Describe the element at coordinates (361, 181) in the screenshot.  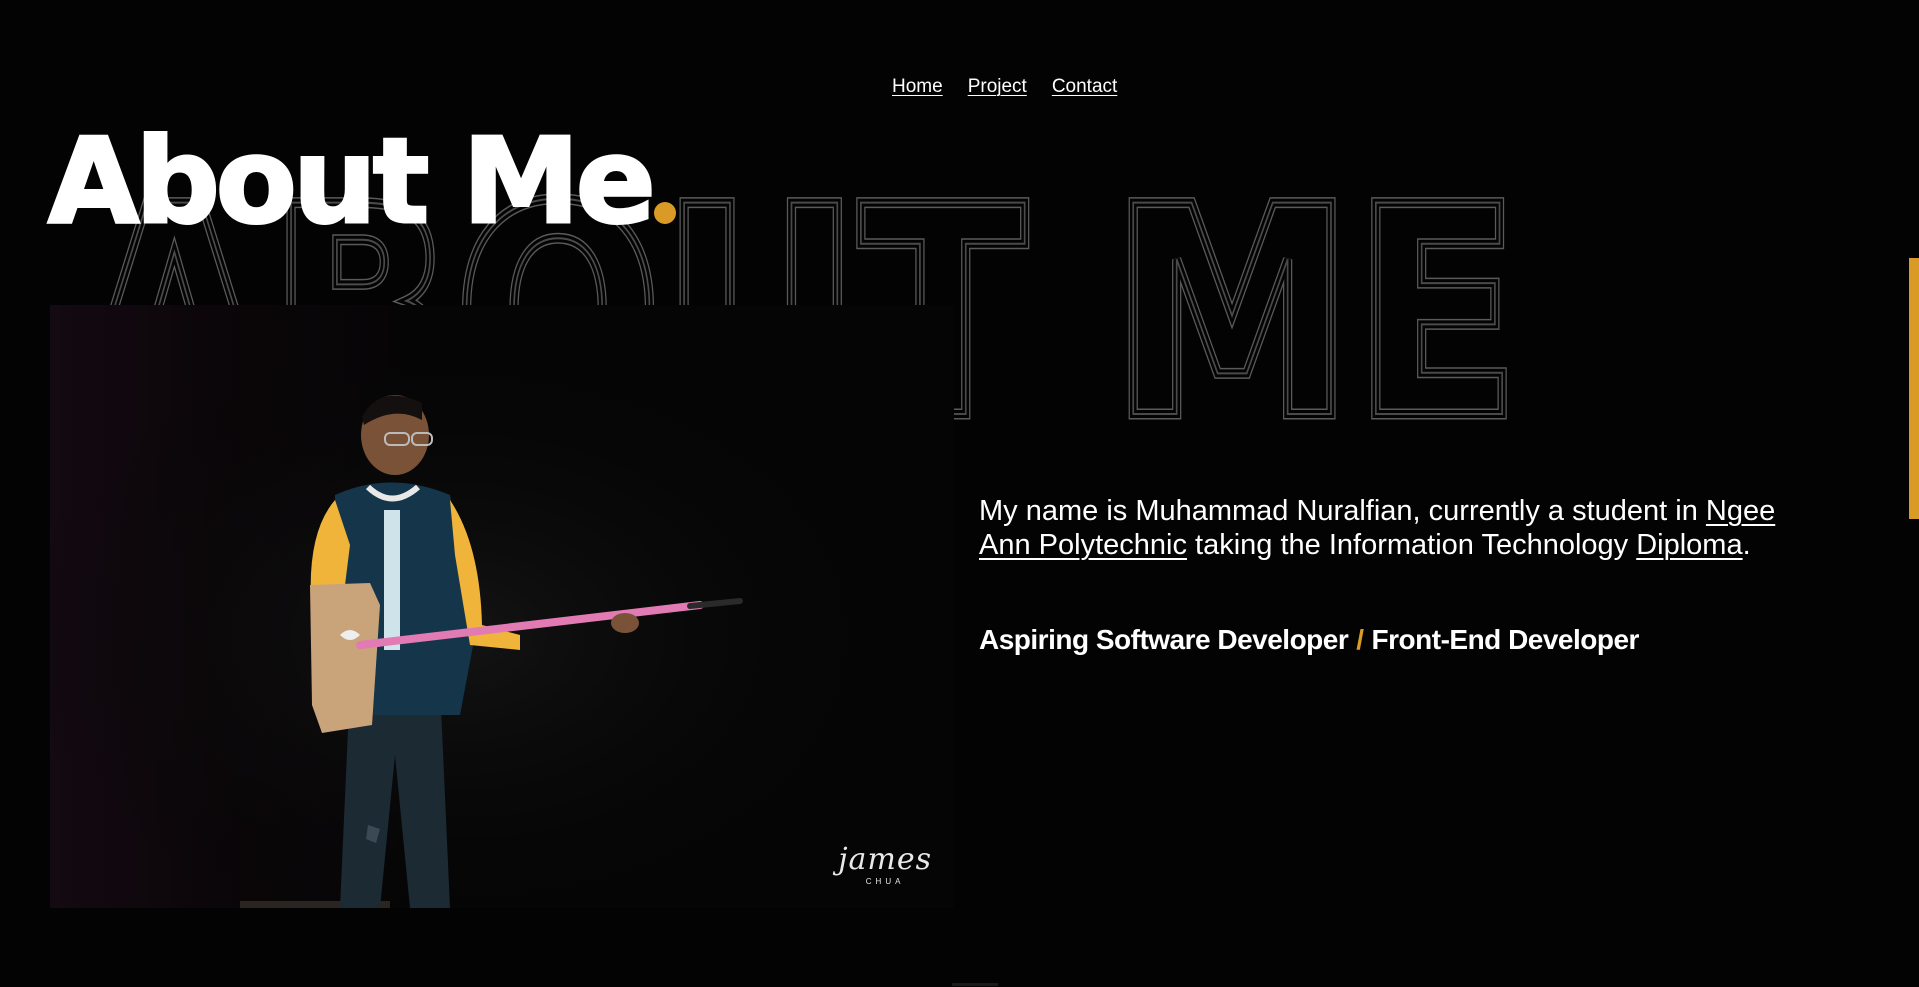
I see `page-title: About Me` at that location.